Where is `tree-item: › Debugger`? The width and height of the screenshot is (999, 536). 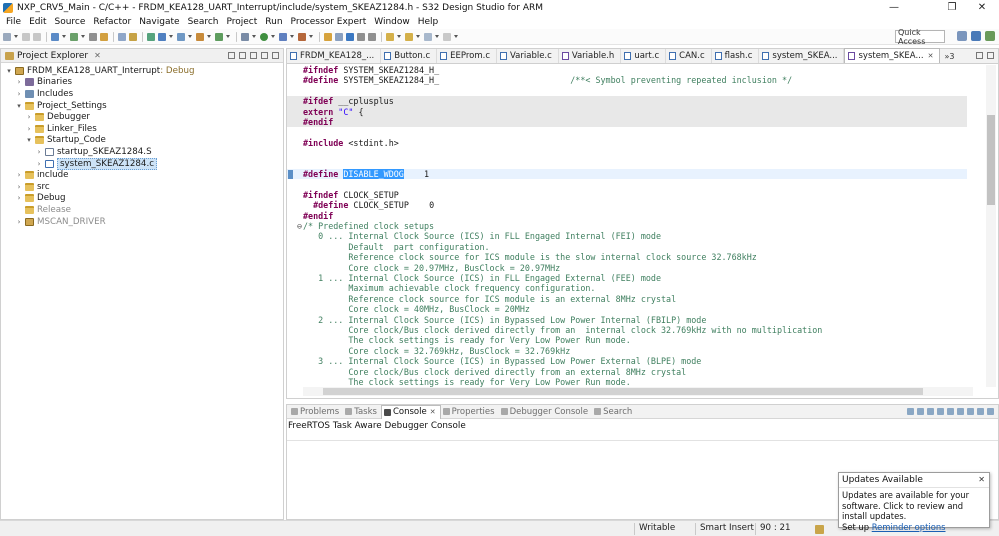 tree-item: › Debugger is located at coordinates (142, 117).